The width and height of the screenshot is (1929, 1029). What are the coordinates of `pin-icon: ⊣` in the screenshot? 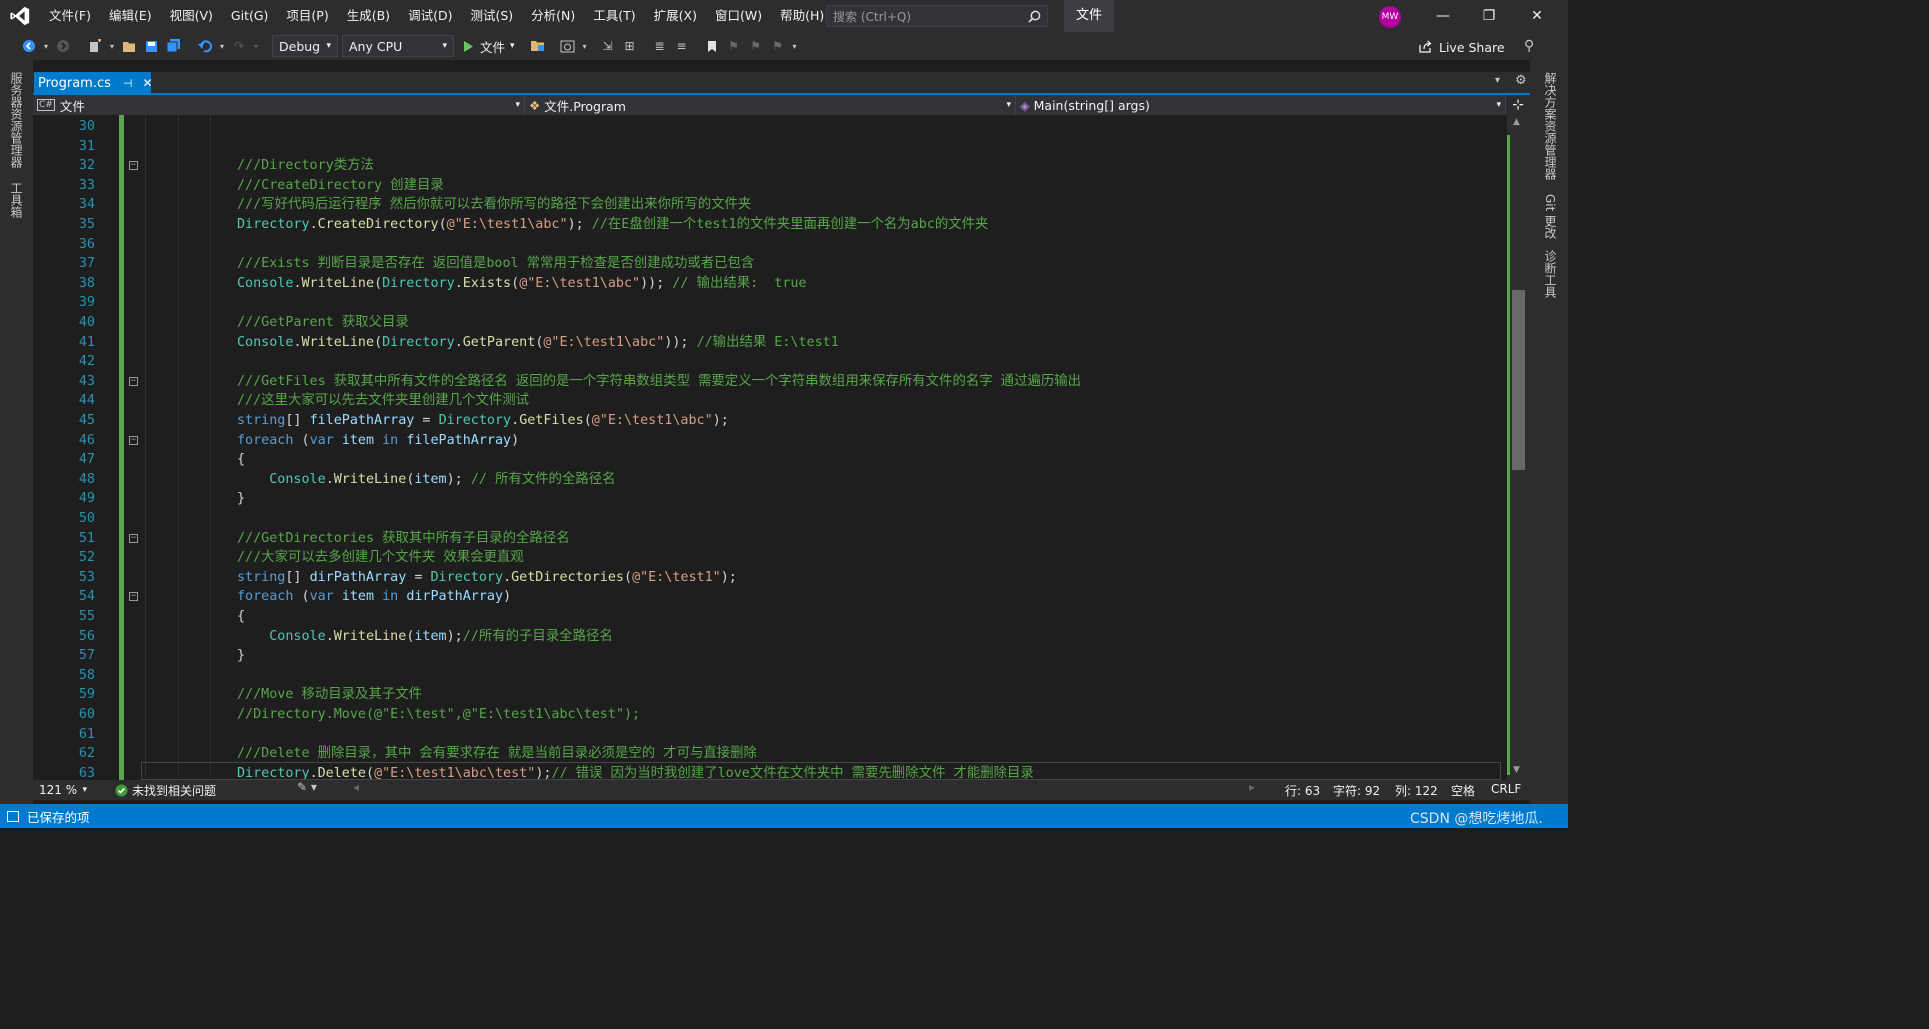 It's located at (128, 83).